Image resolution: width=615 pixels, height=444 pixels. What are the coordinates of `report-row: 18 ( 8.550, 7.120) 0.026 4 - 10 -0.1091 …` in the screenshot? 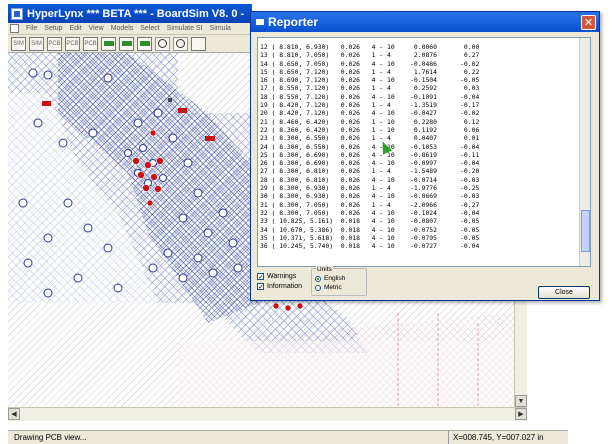 It's located at (370, 96).